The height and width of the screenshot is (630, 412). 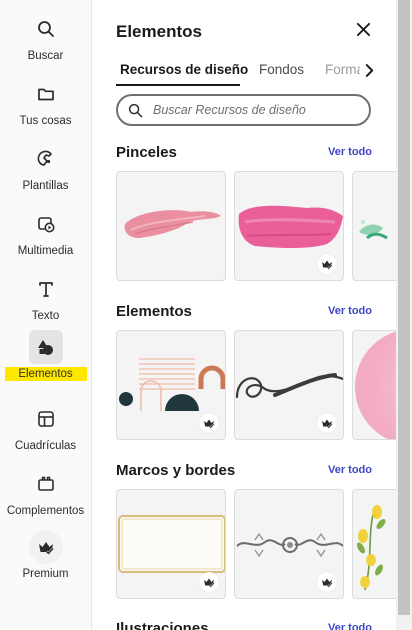 I want to click on rail-item-tus-cosas: Tus cosas, so click(x=45, y=103).